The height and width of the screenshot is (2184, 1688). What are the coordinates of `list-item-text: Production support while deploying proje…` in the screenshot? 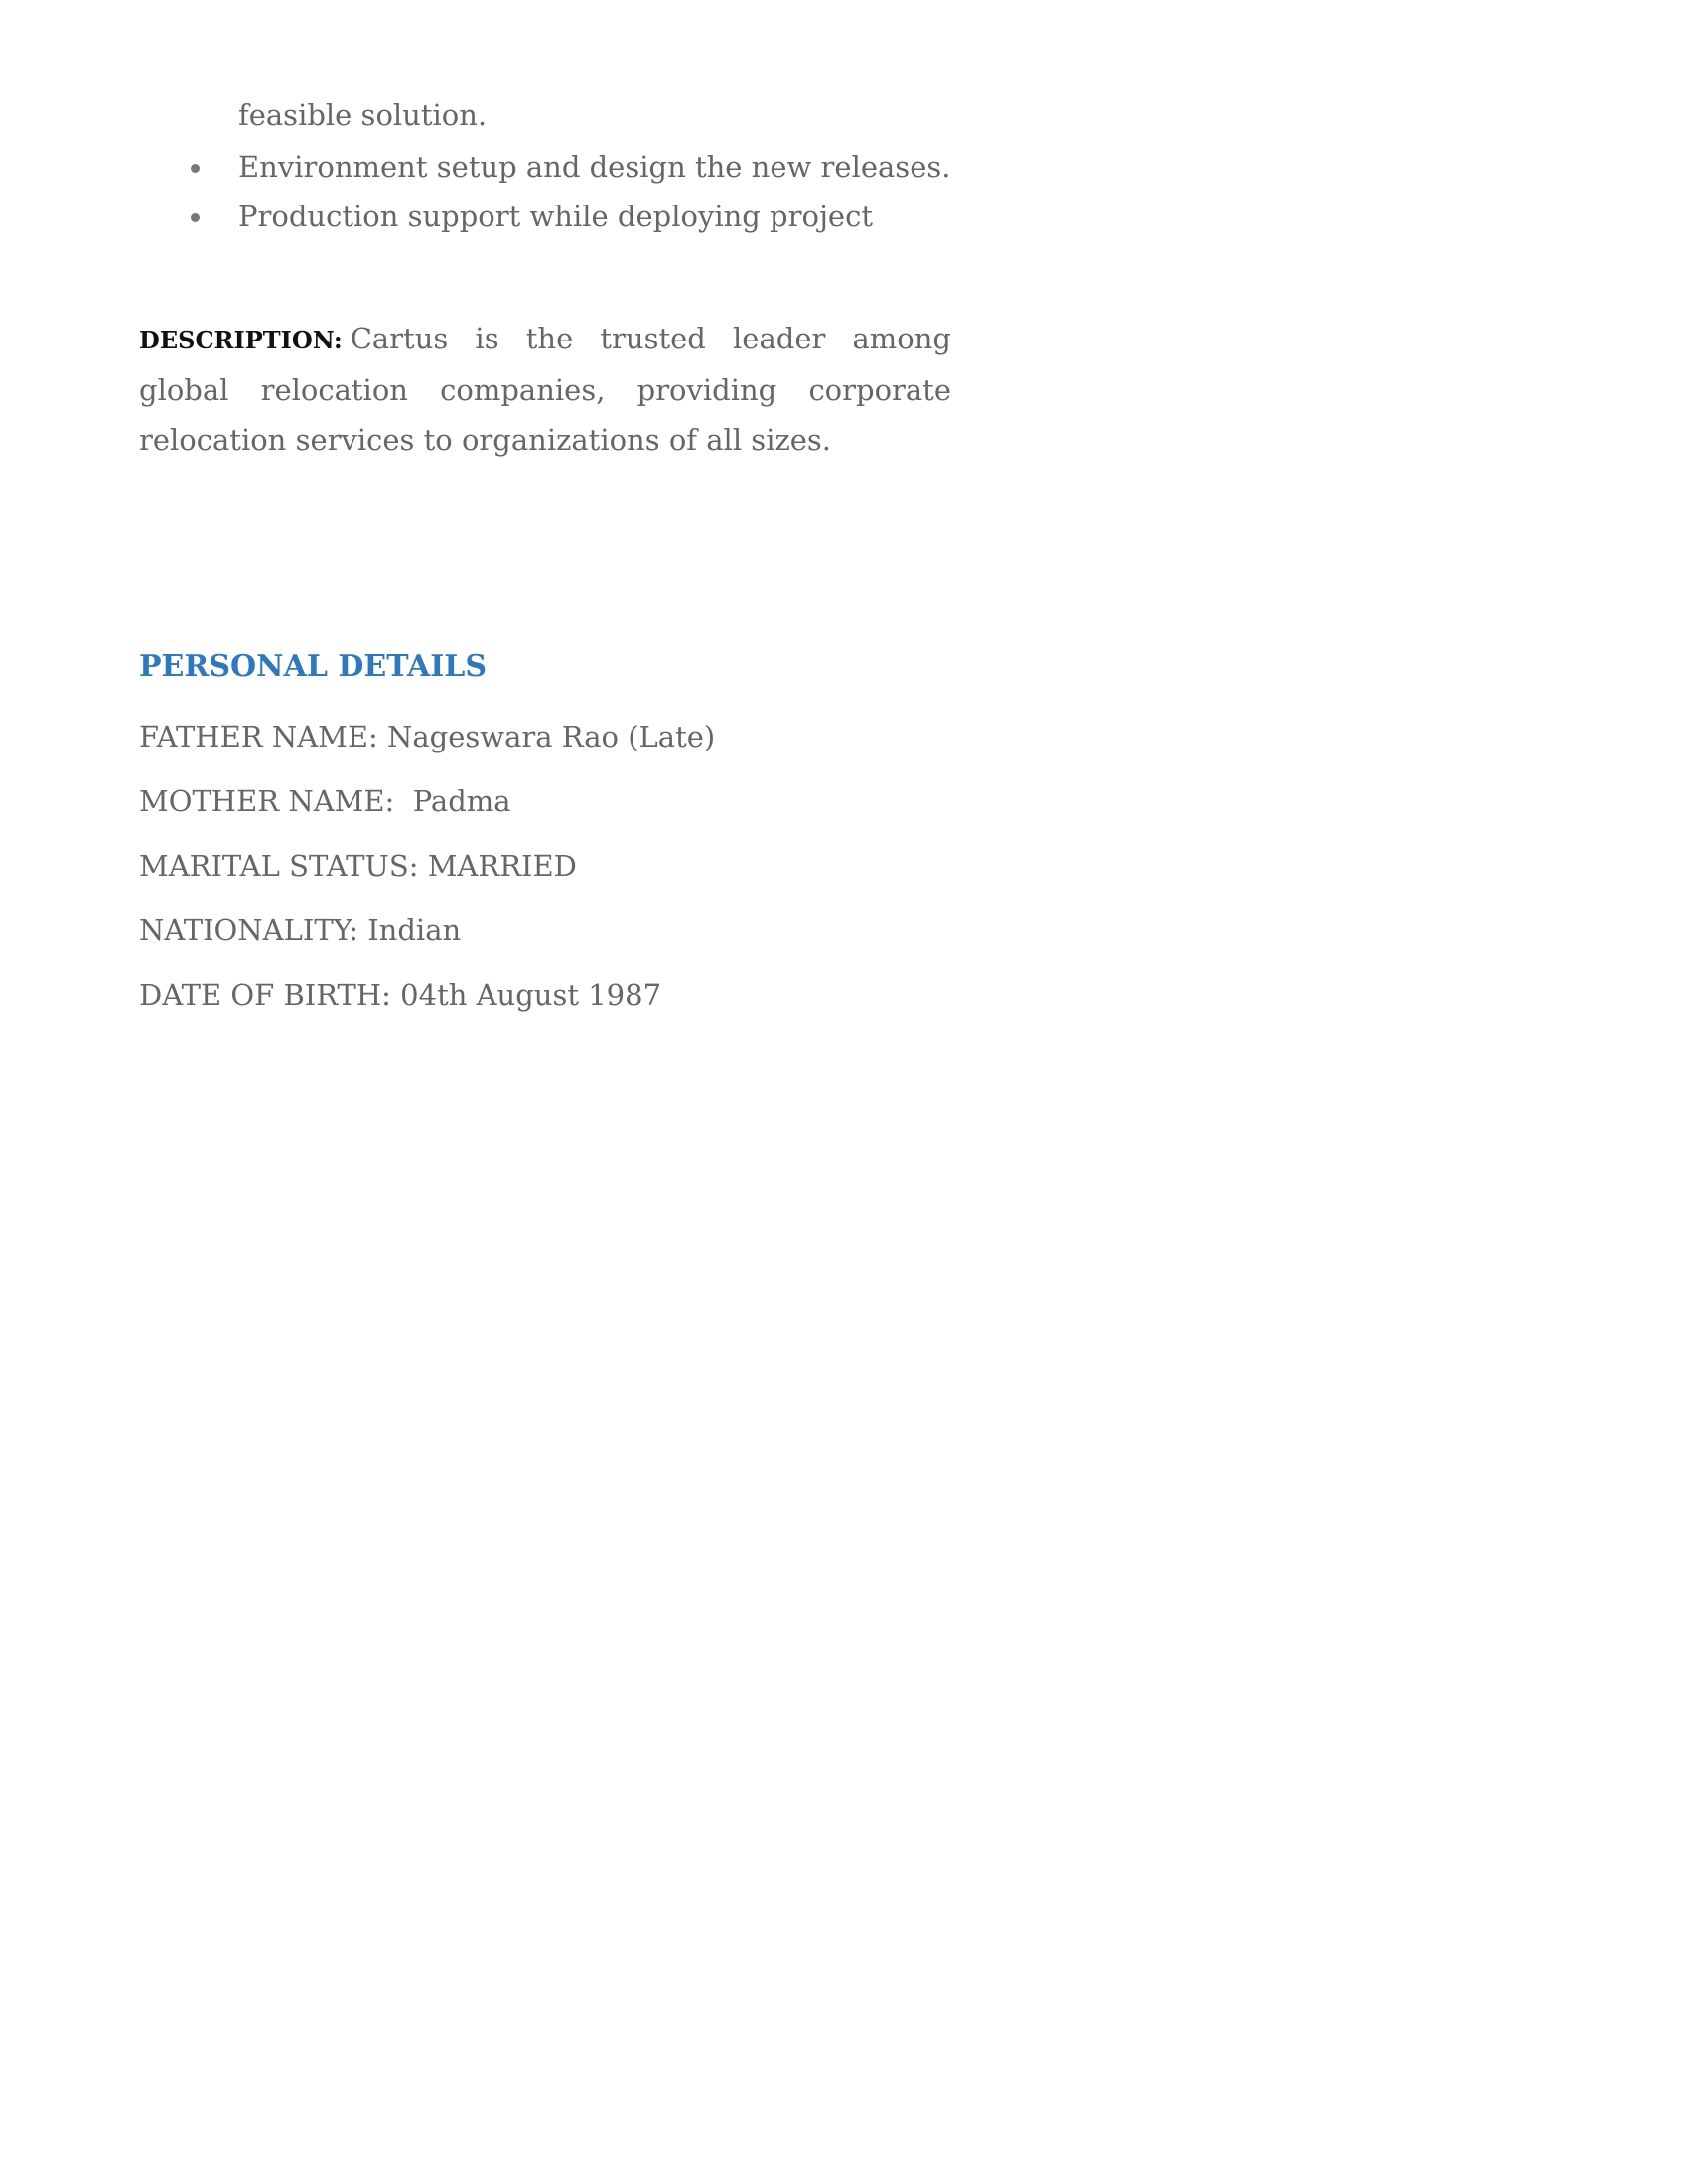 It's located at (555, 216).